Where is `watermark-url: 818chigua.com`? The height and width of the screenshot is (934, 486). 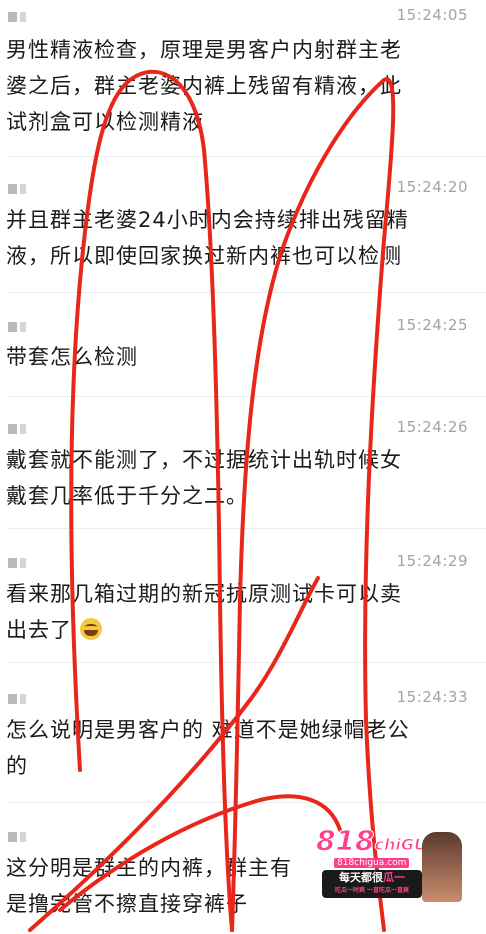 watermark-url: 818chigua.com is located at coordinates (372, 863).